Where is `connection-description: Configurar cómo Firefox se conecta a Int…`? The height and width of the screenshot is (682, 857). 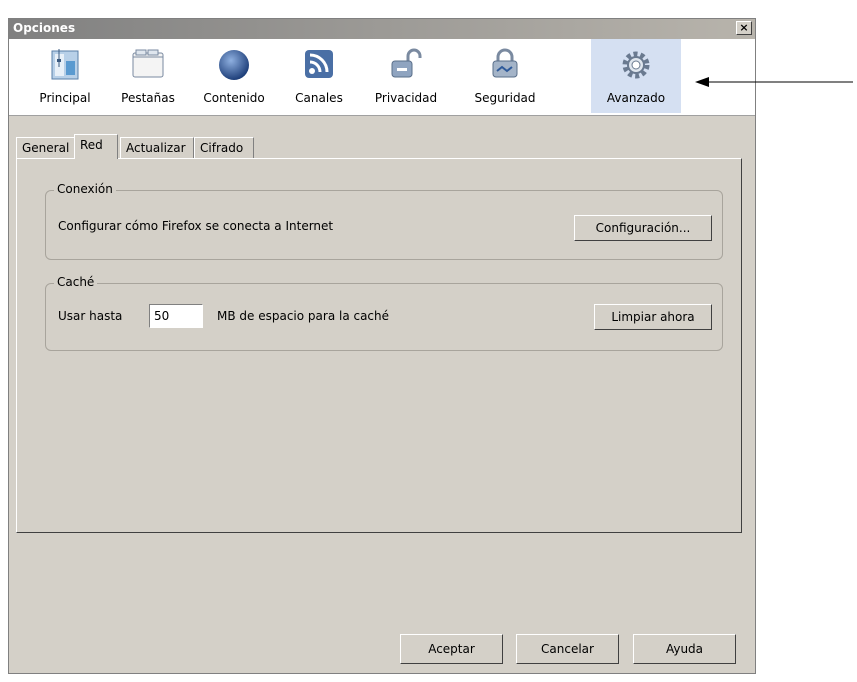 connection-description: Configurar cómo Firefox se conecta a Int… is located at coordinates (196, 226).